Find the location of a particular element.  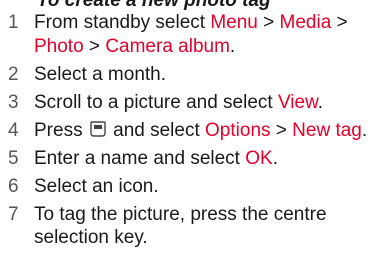

step-number: 7 is located at coordinates (13, 214).